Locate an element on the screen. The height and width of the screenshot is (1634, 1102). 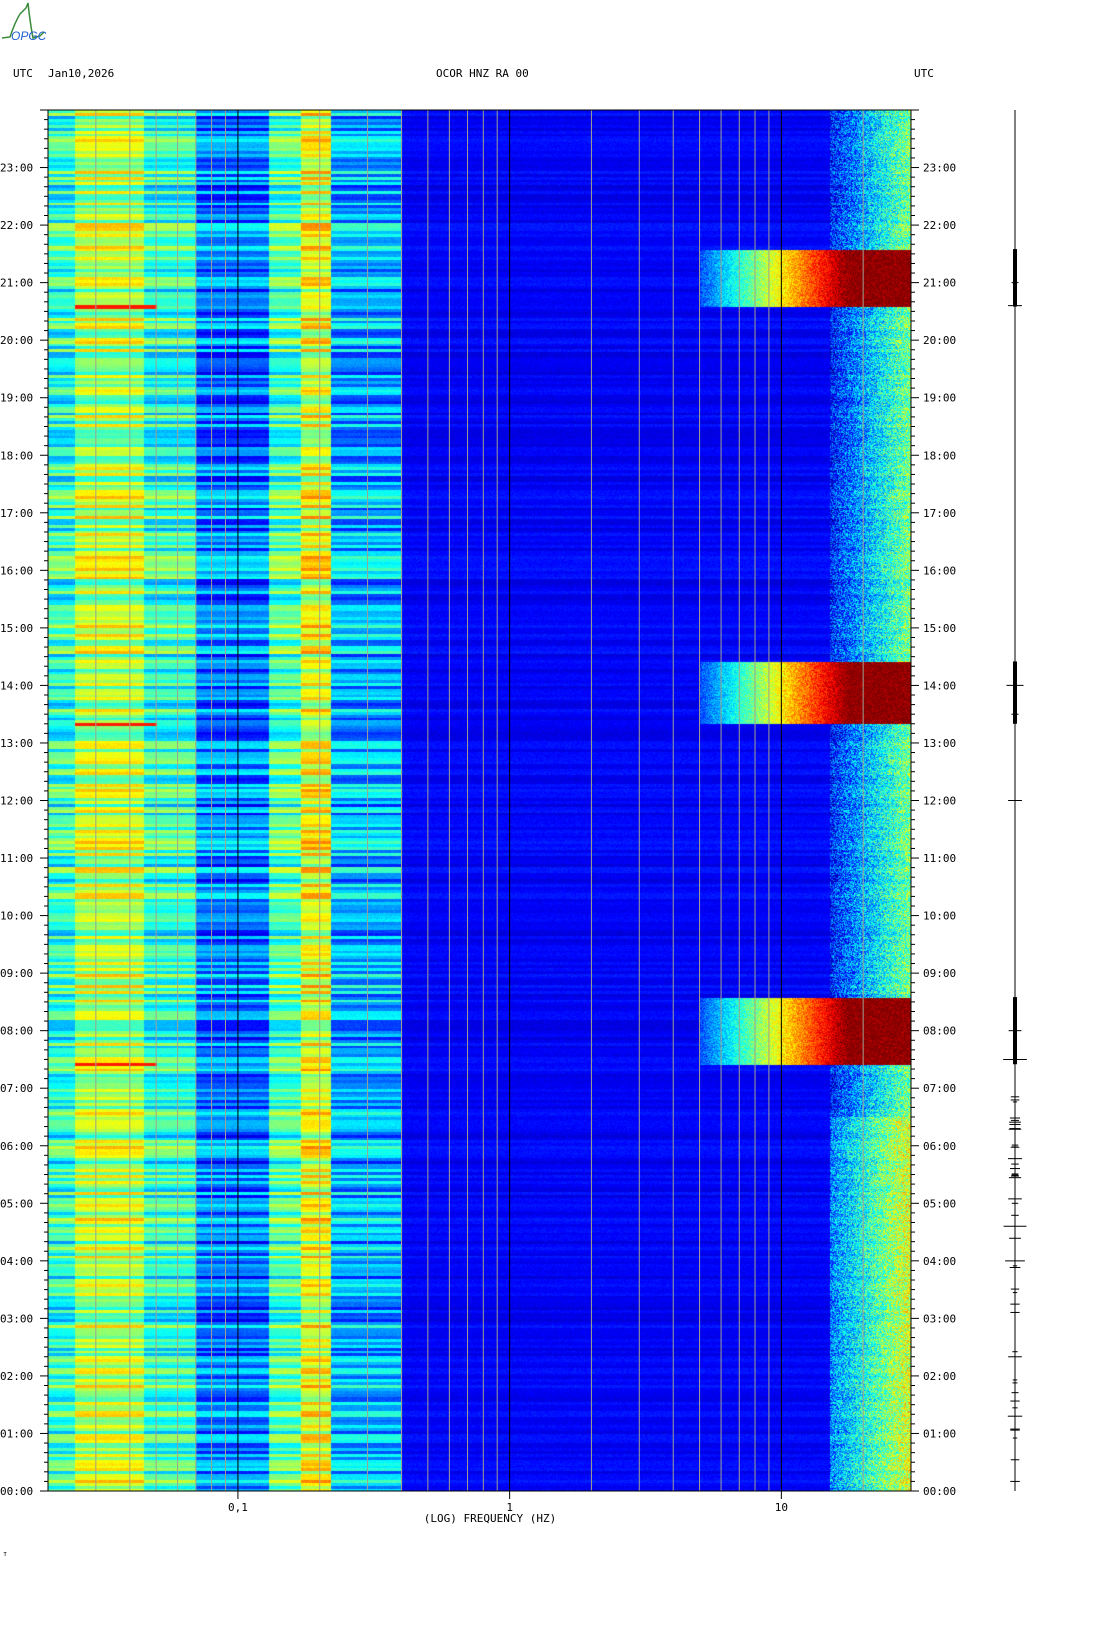
y-tick-label-right: 15:00 is located at coordinates (939, 628).